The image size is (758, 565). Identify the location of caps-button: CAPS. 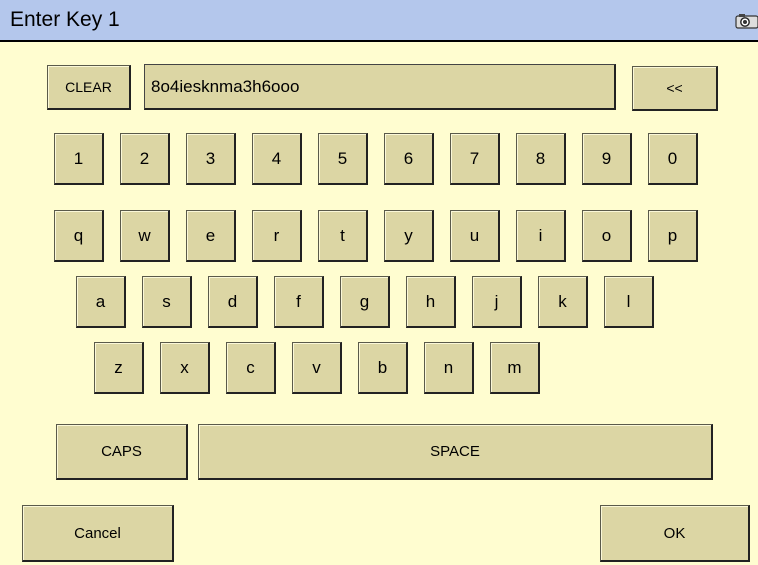
(122, 452).